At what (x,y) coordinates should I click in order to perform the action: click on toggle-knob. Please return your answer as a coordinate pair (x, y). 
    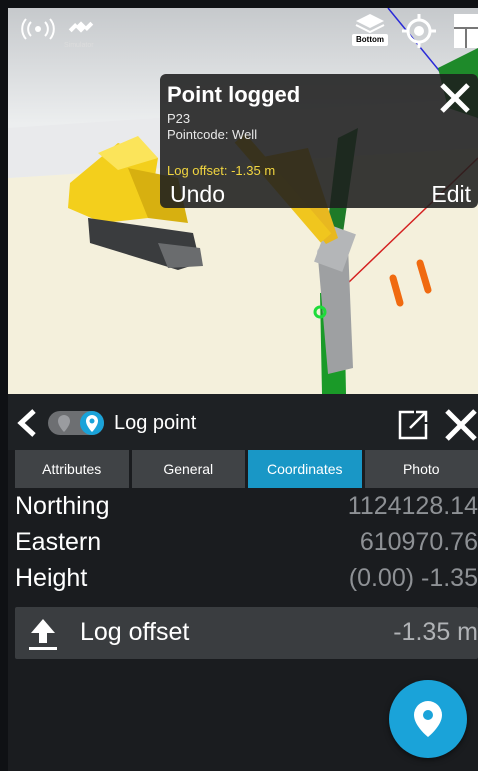
    Looking at the image, I should click on (92, 423).